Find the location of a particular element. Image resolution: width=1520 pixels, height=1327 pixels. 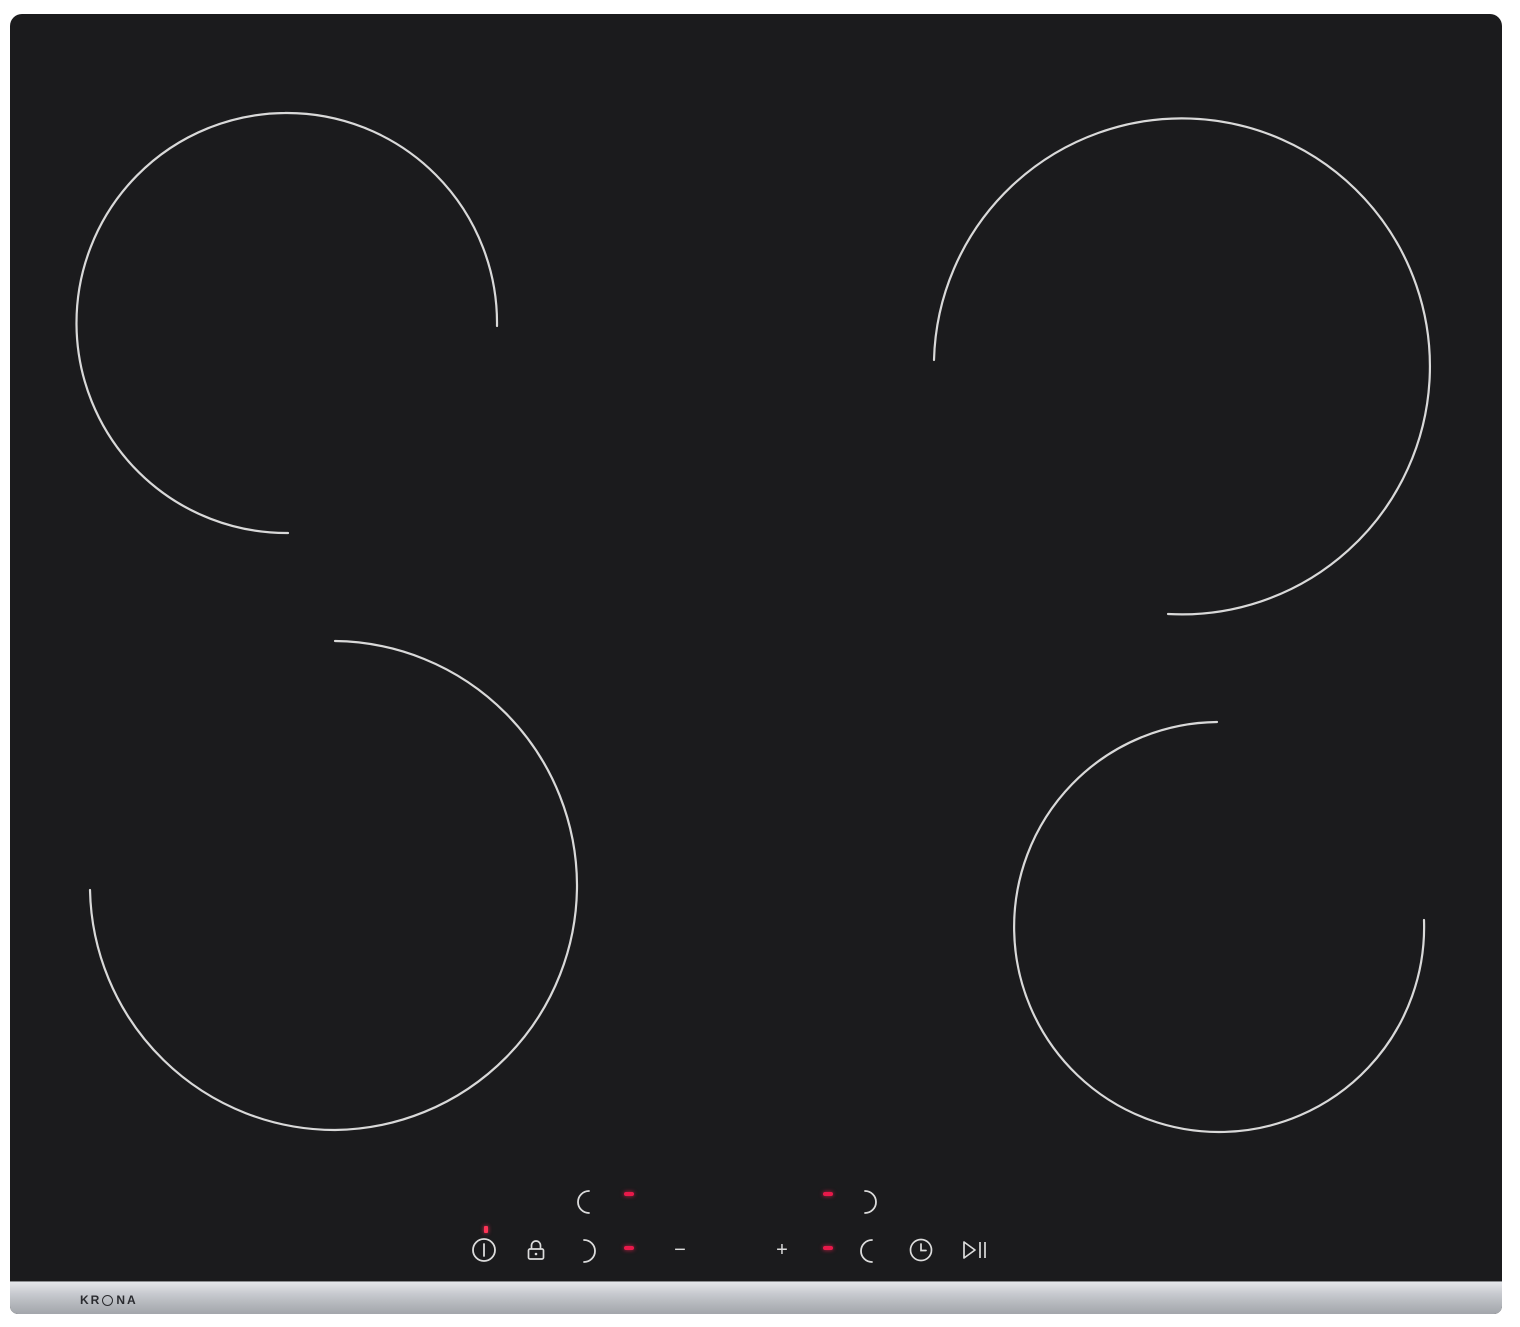

play-pause-icon is located at coordinates (974, 1250).